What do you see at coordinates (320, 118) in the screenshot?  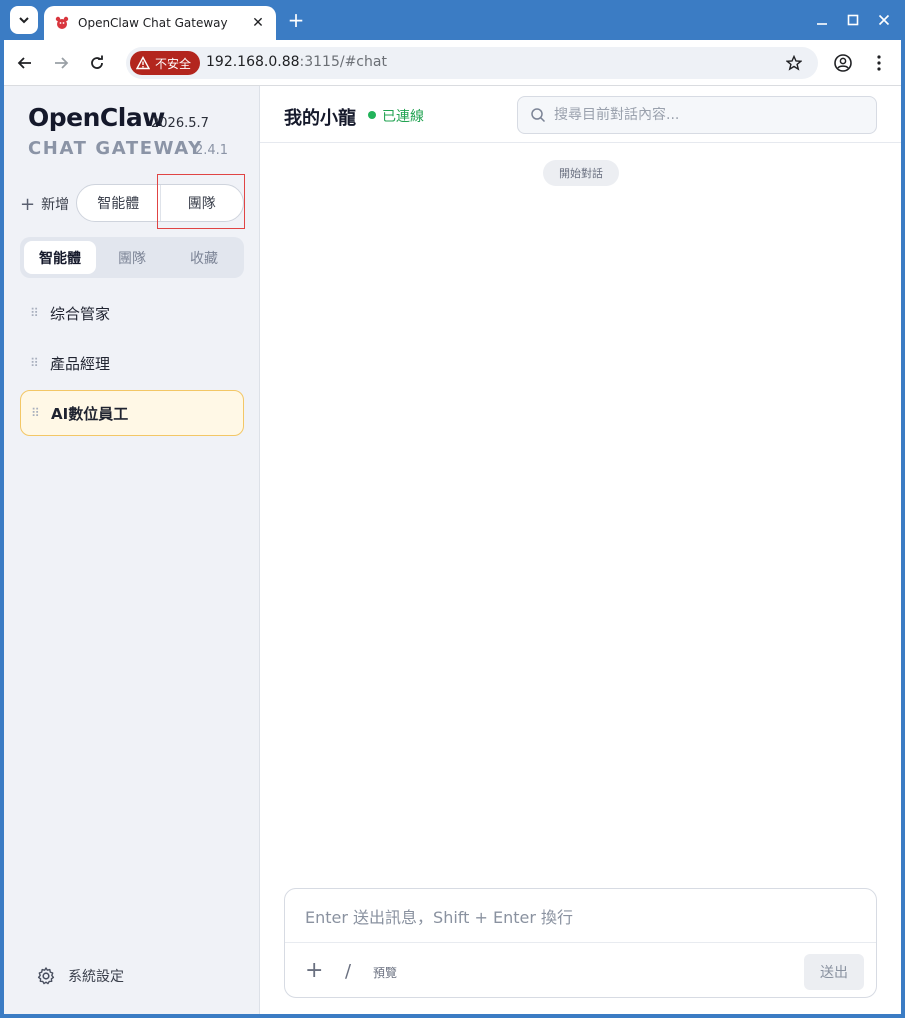 I see `chat-title: 我的小龍` at bounding box center [320, 118].